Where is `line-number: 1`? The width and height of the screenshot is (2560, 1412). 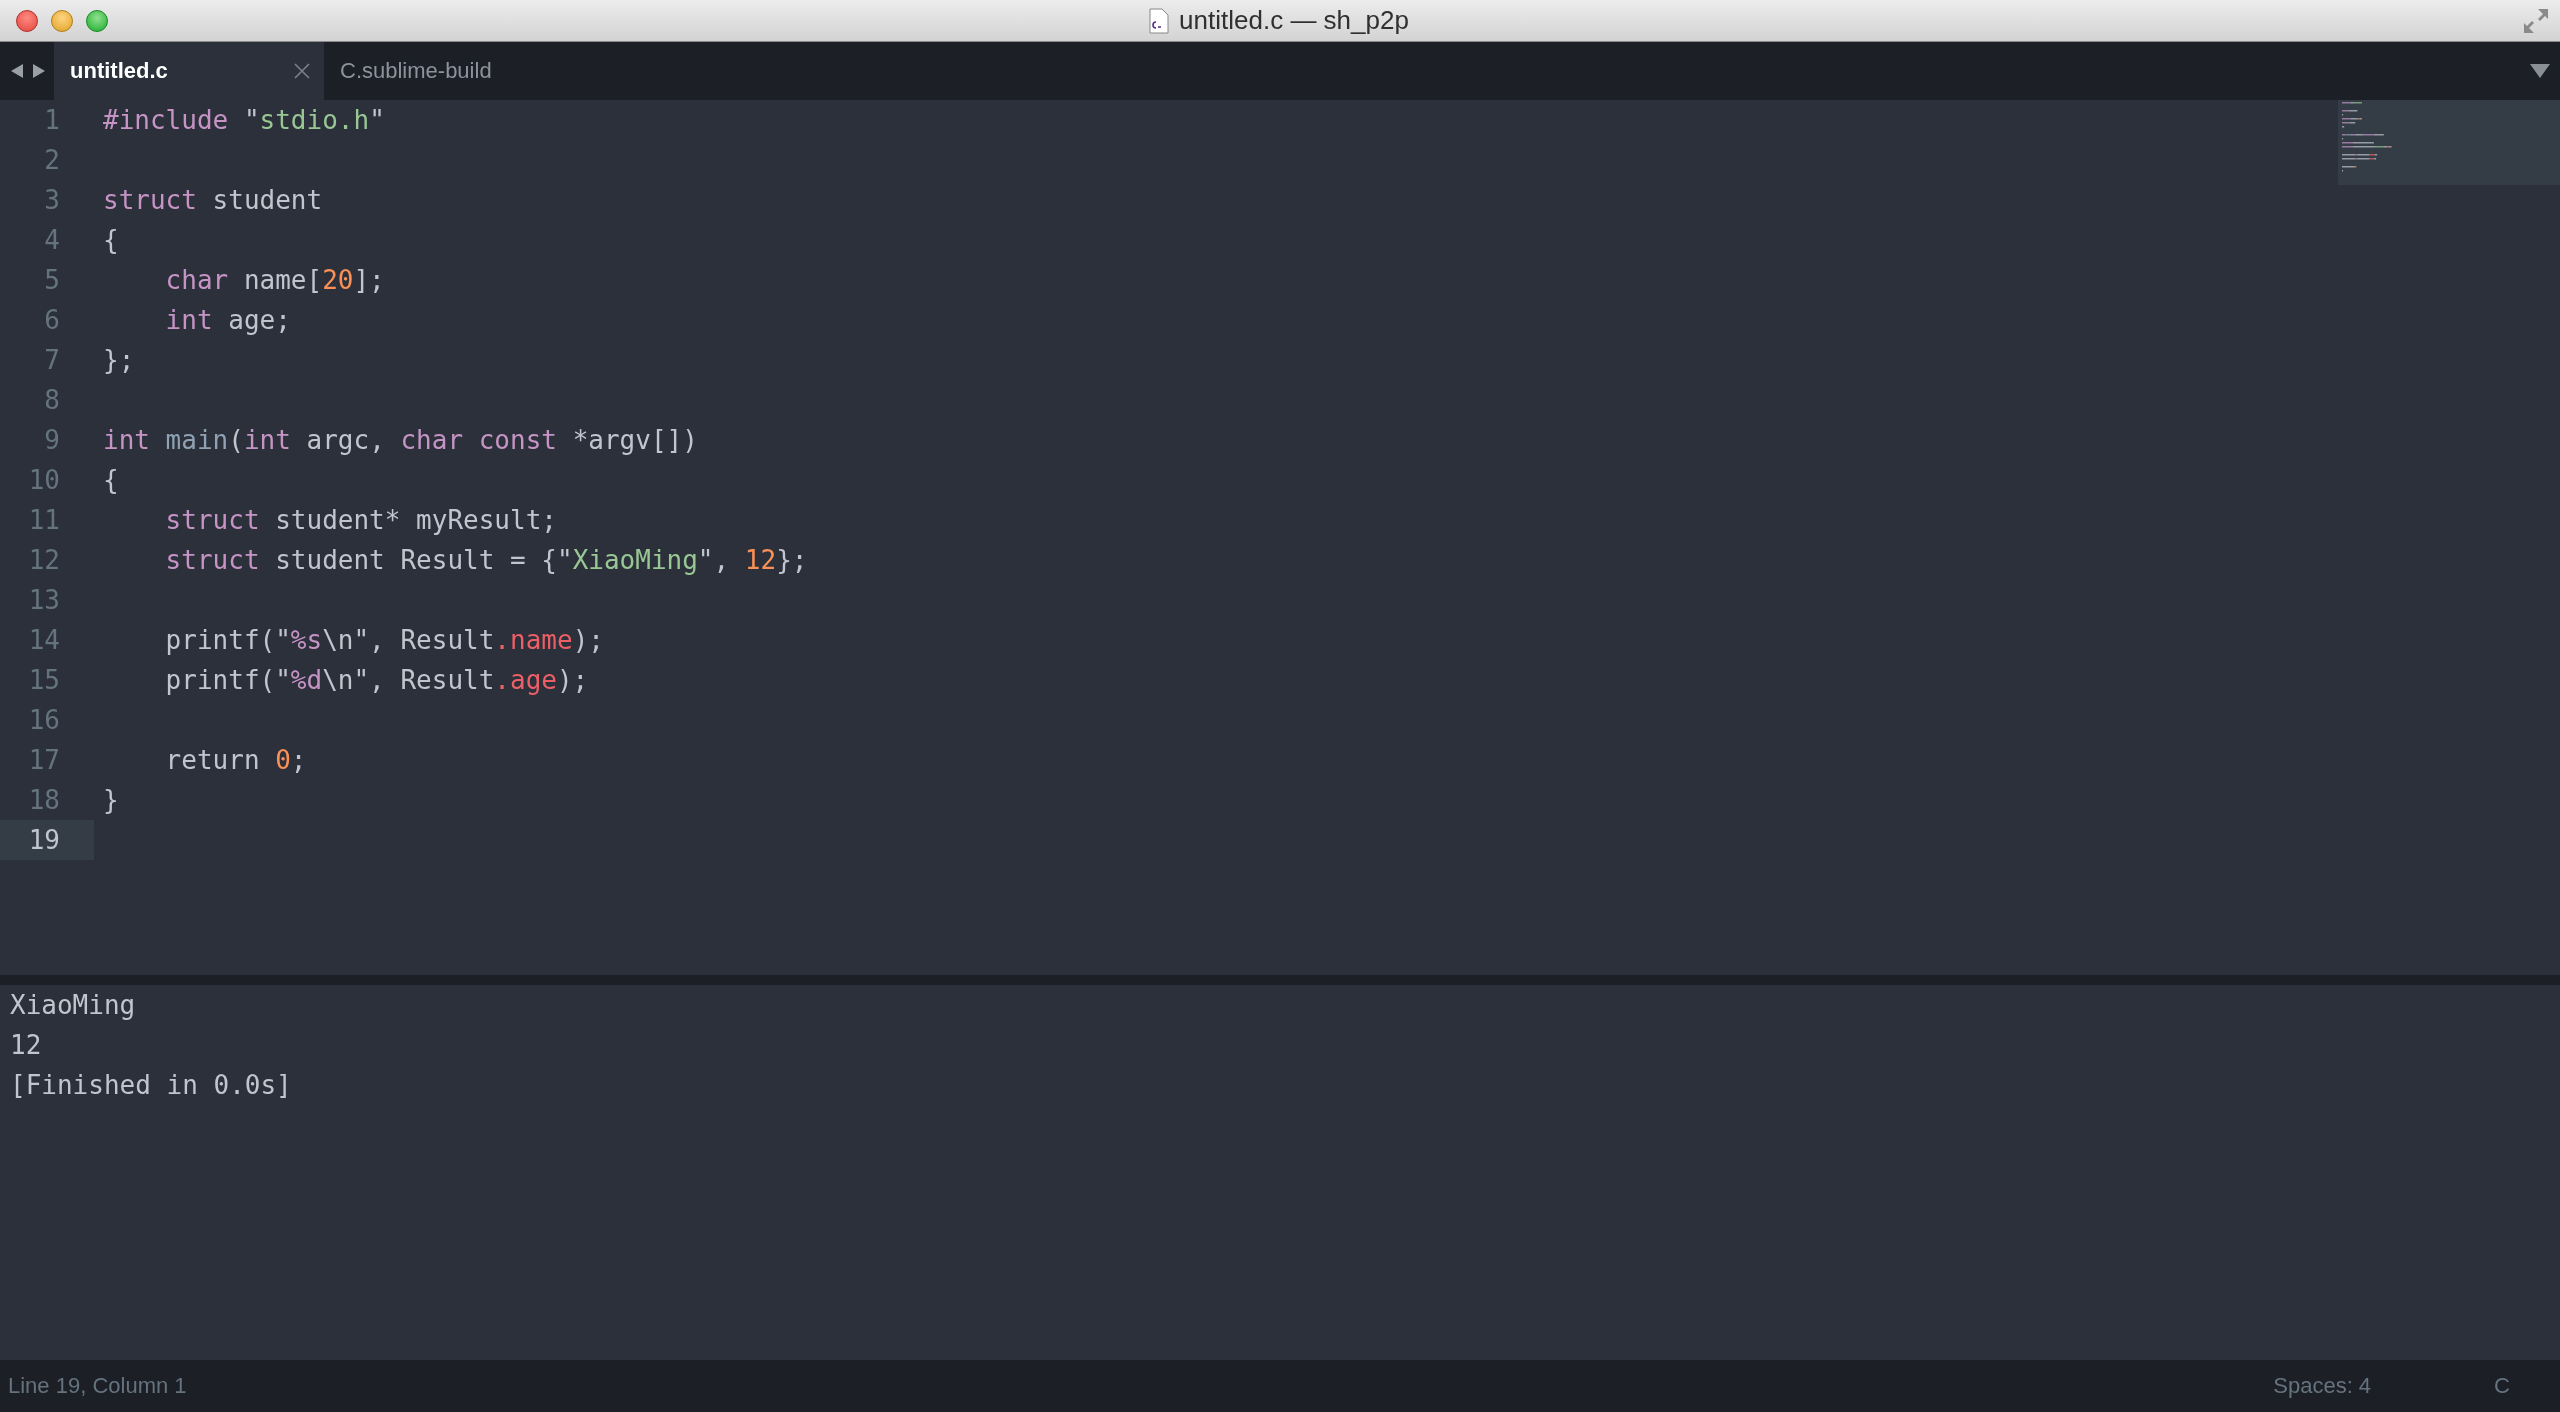
line-number: 1 is located at coordinates (52, 120).